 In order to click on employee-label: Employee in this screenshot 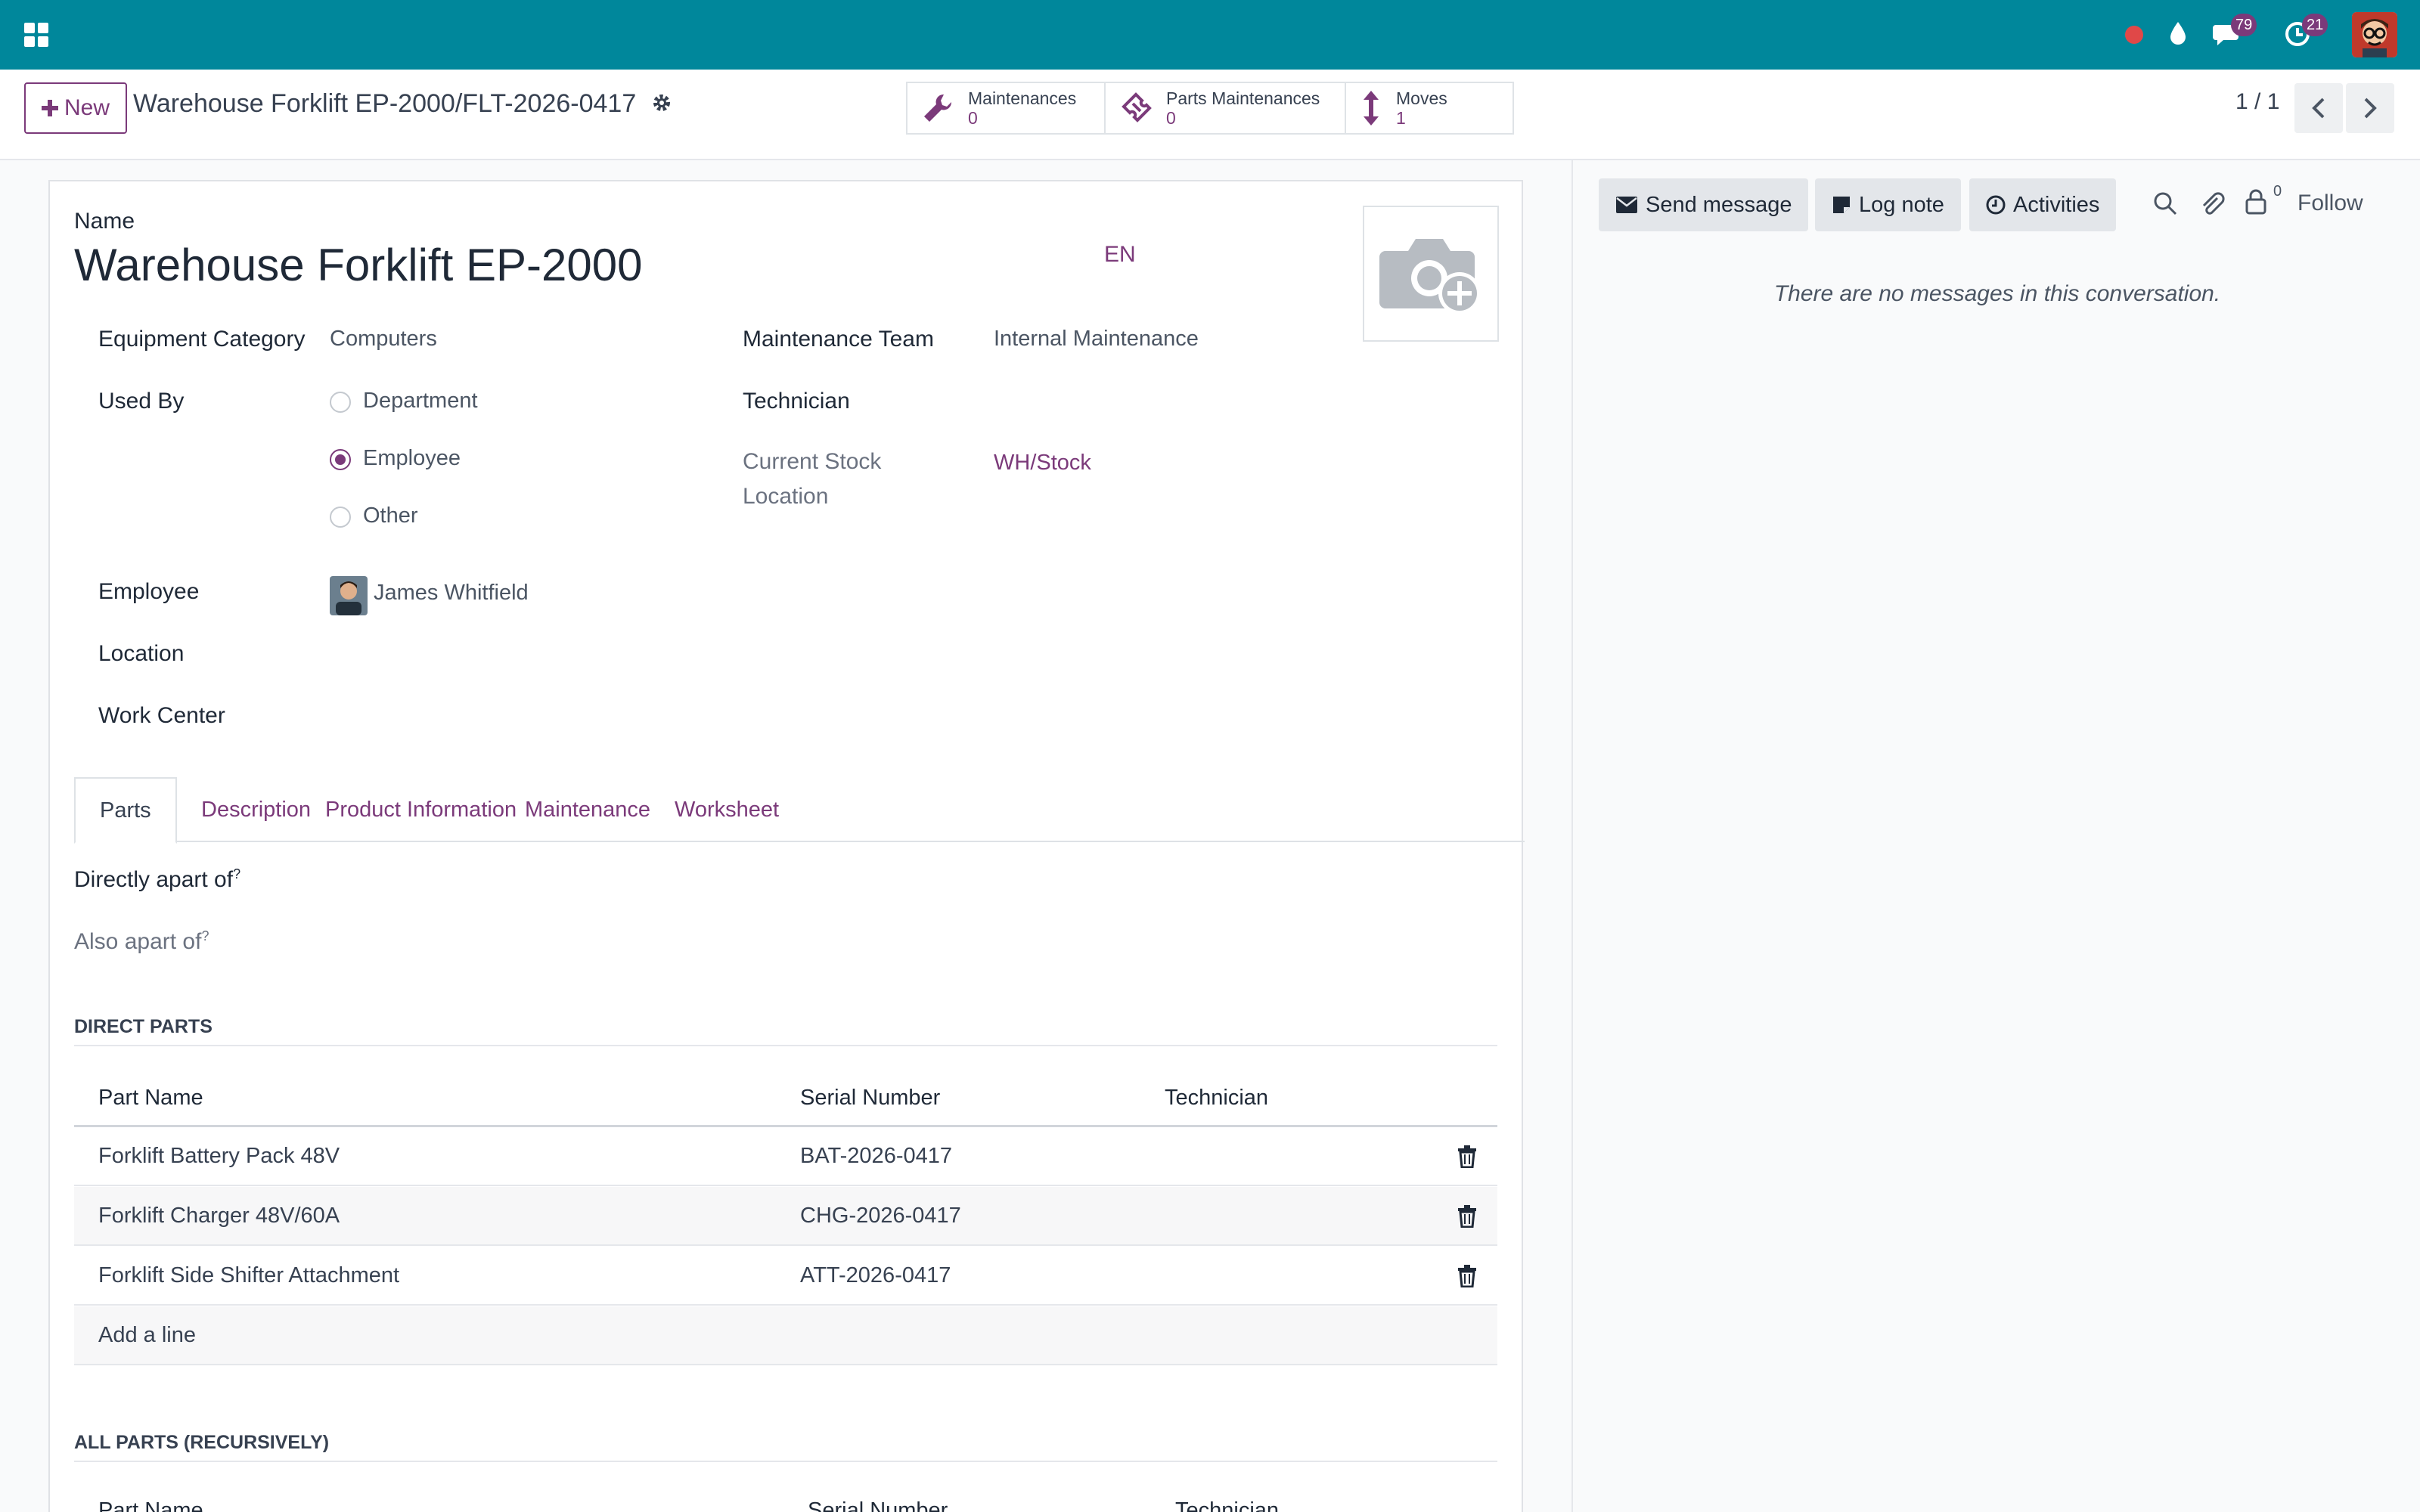, I will do `click(149, 591)`.